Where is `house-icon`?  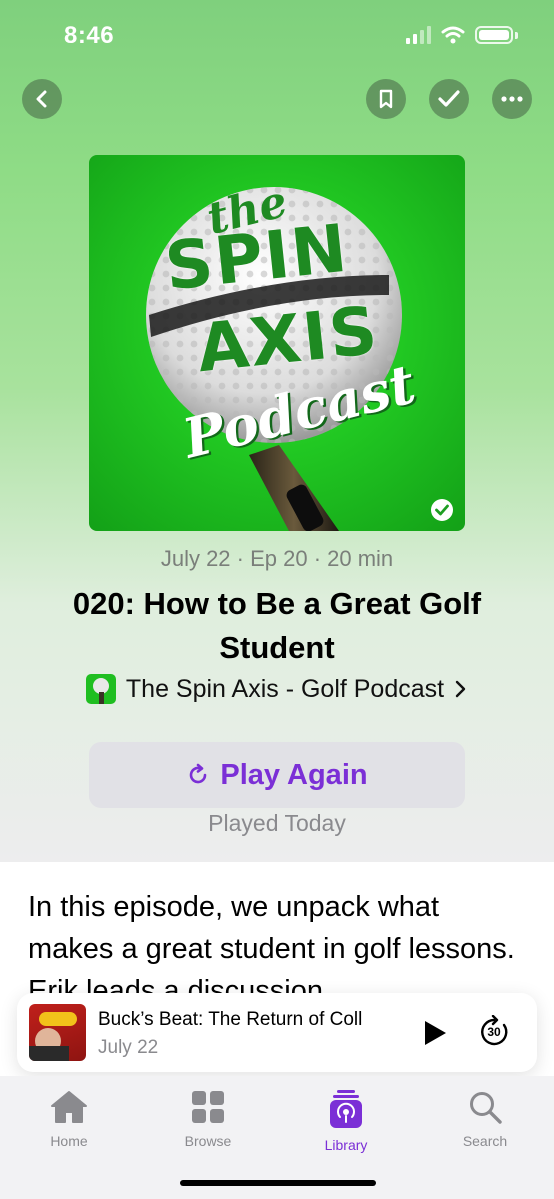 house-icon is located at coordinates (69, 1107).